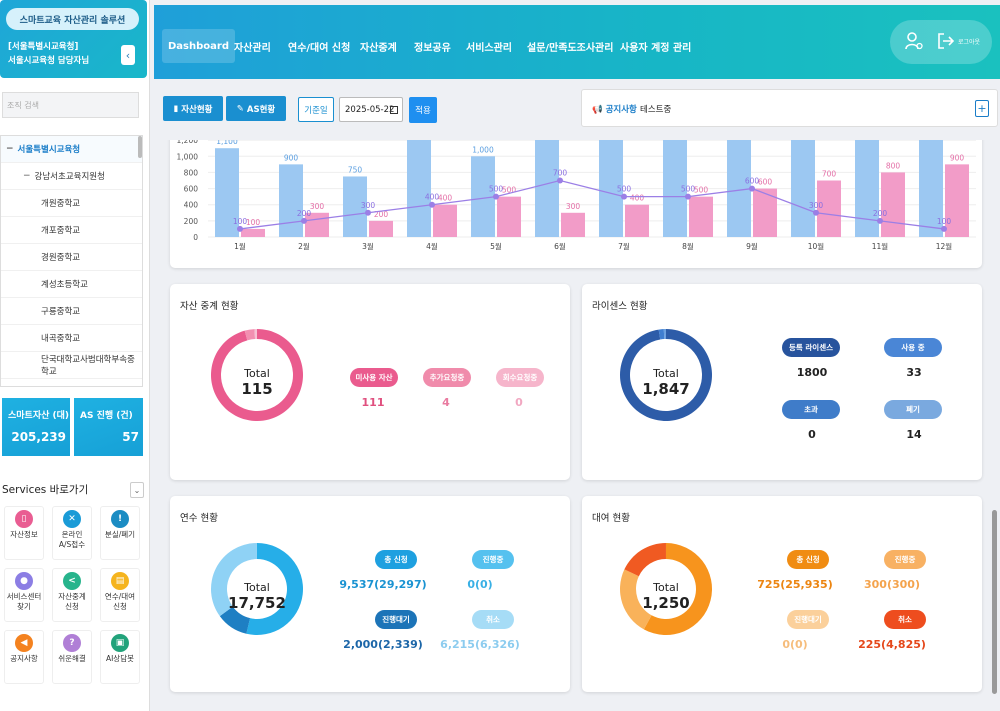 This screenshot has width=1000, height=711. I want to click on status-tag: 폐기, so click(913, 409).